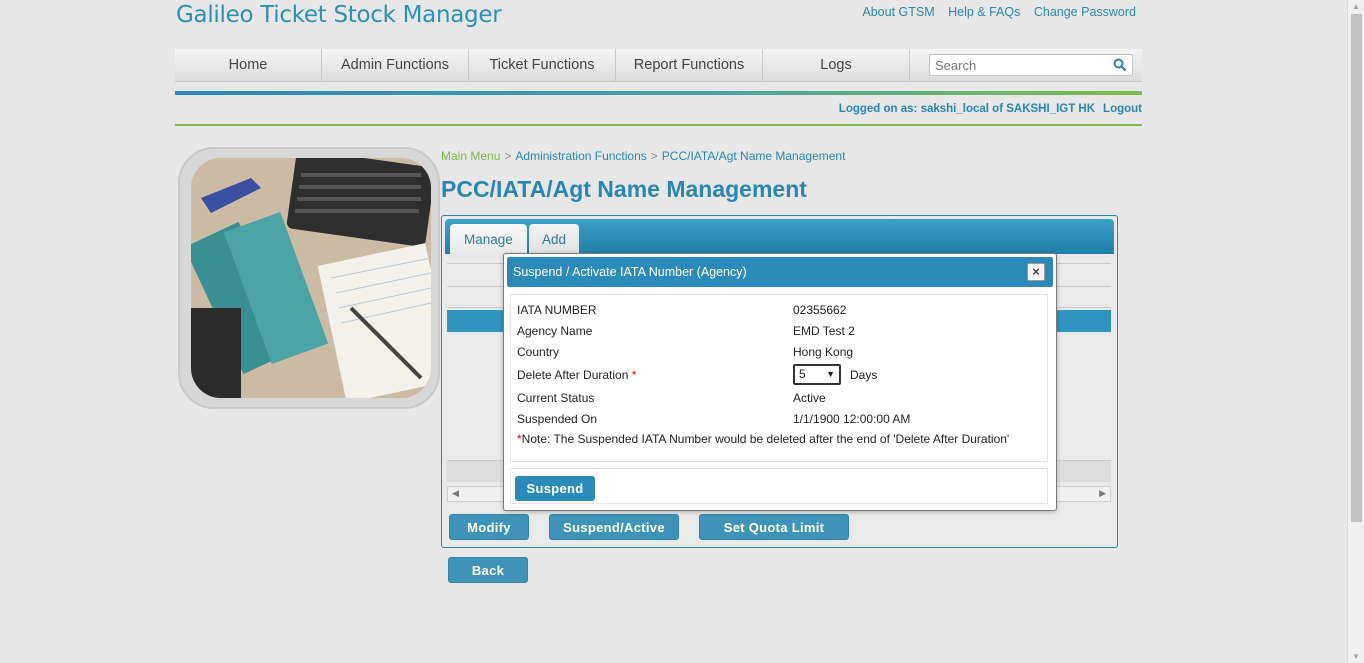  What do you see at coordinates (774, 527) in the screenshot?
I see `set-quota-limit-button: Set Quota Limit` at bounding box center [774, 527].